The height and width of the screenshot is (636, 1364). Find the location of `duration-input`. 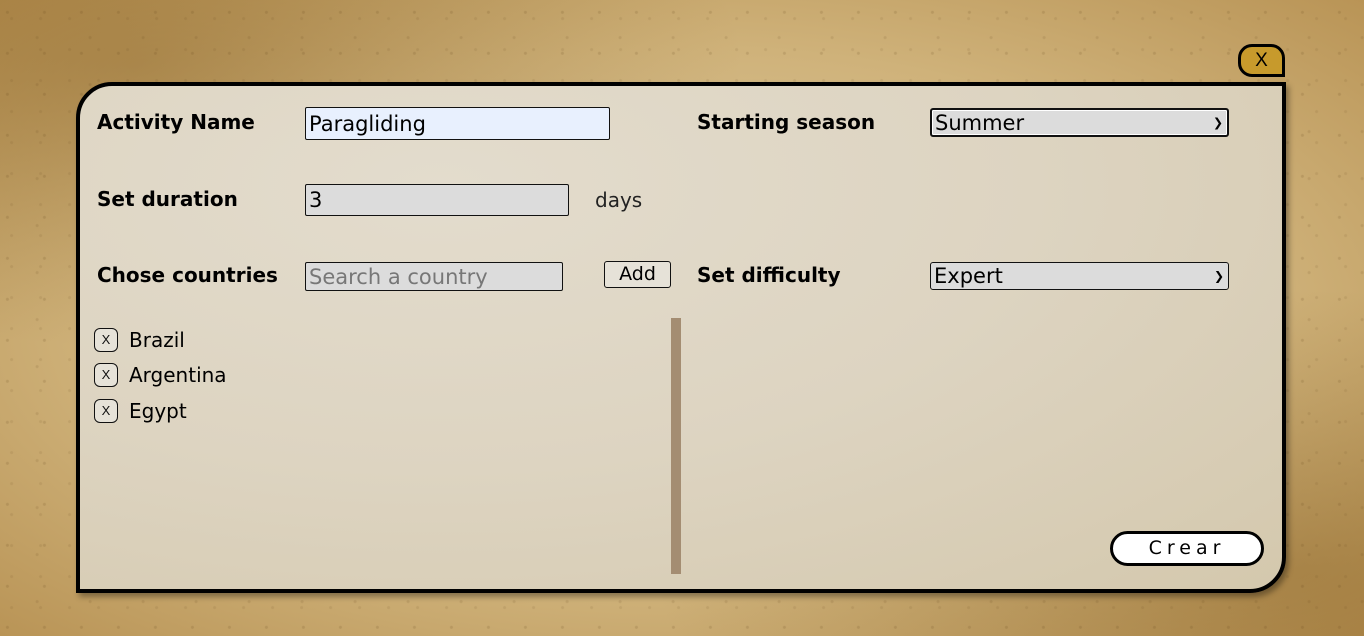

duration-input is located at coordinates (437, 200).